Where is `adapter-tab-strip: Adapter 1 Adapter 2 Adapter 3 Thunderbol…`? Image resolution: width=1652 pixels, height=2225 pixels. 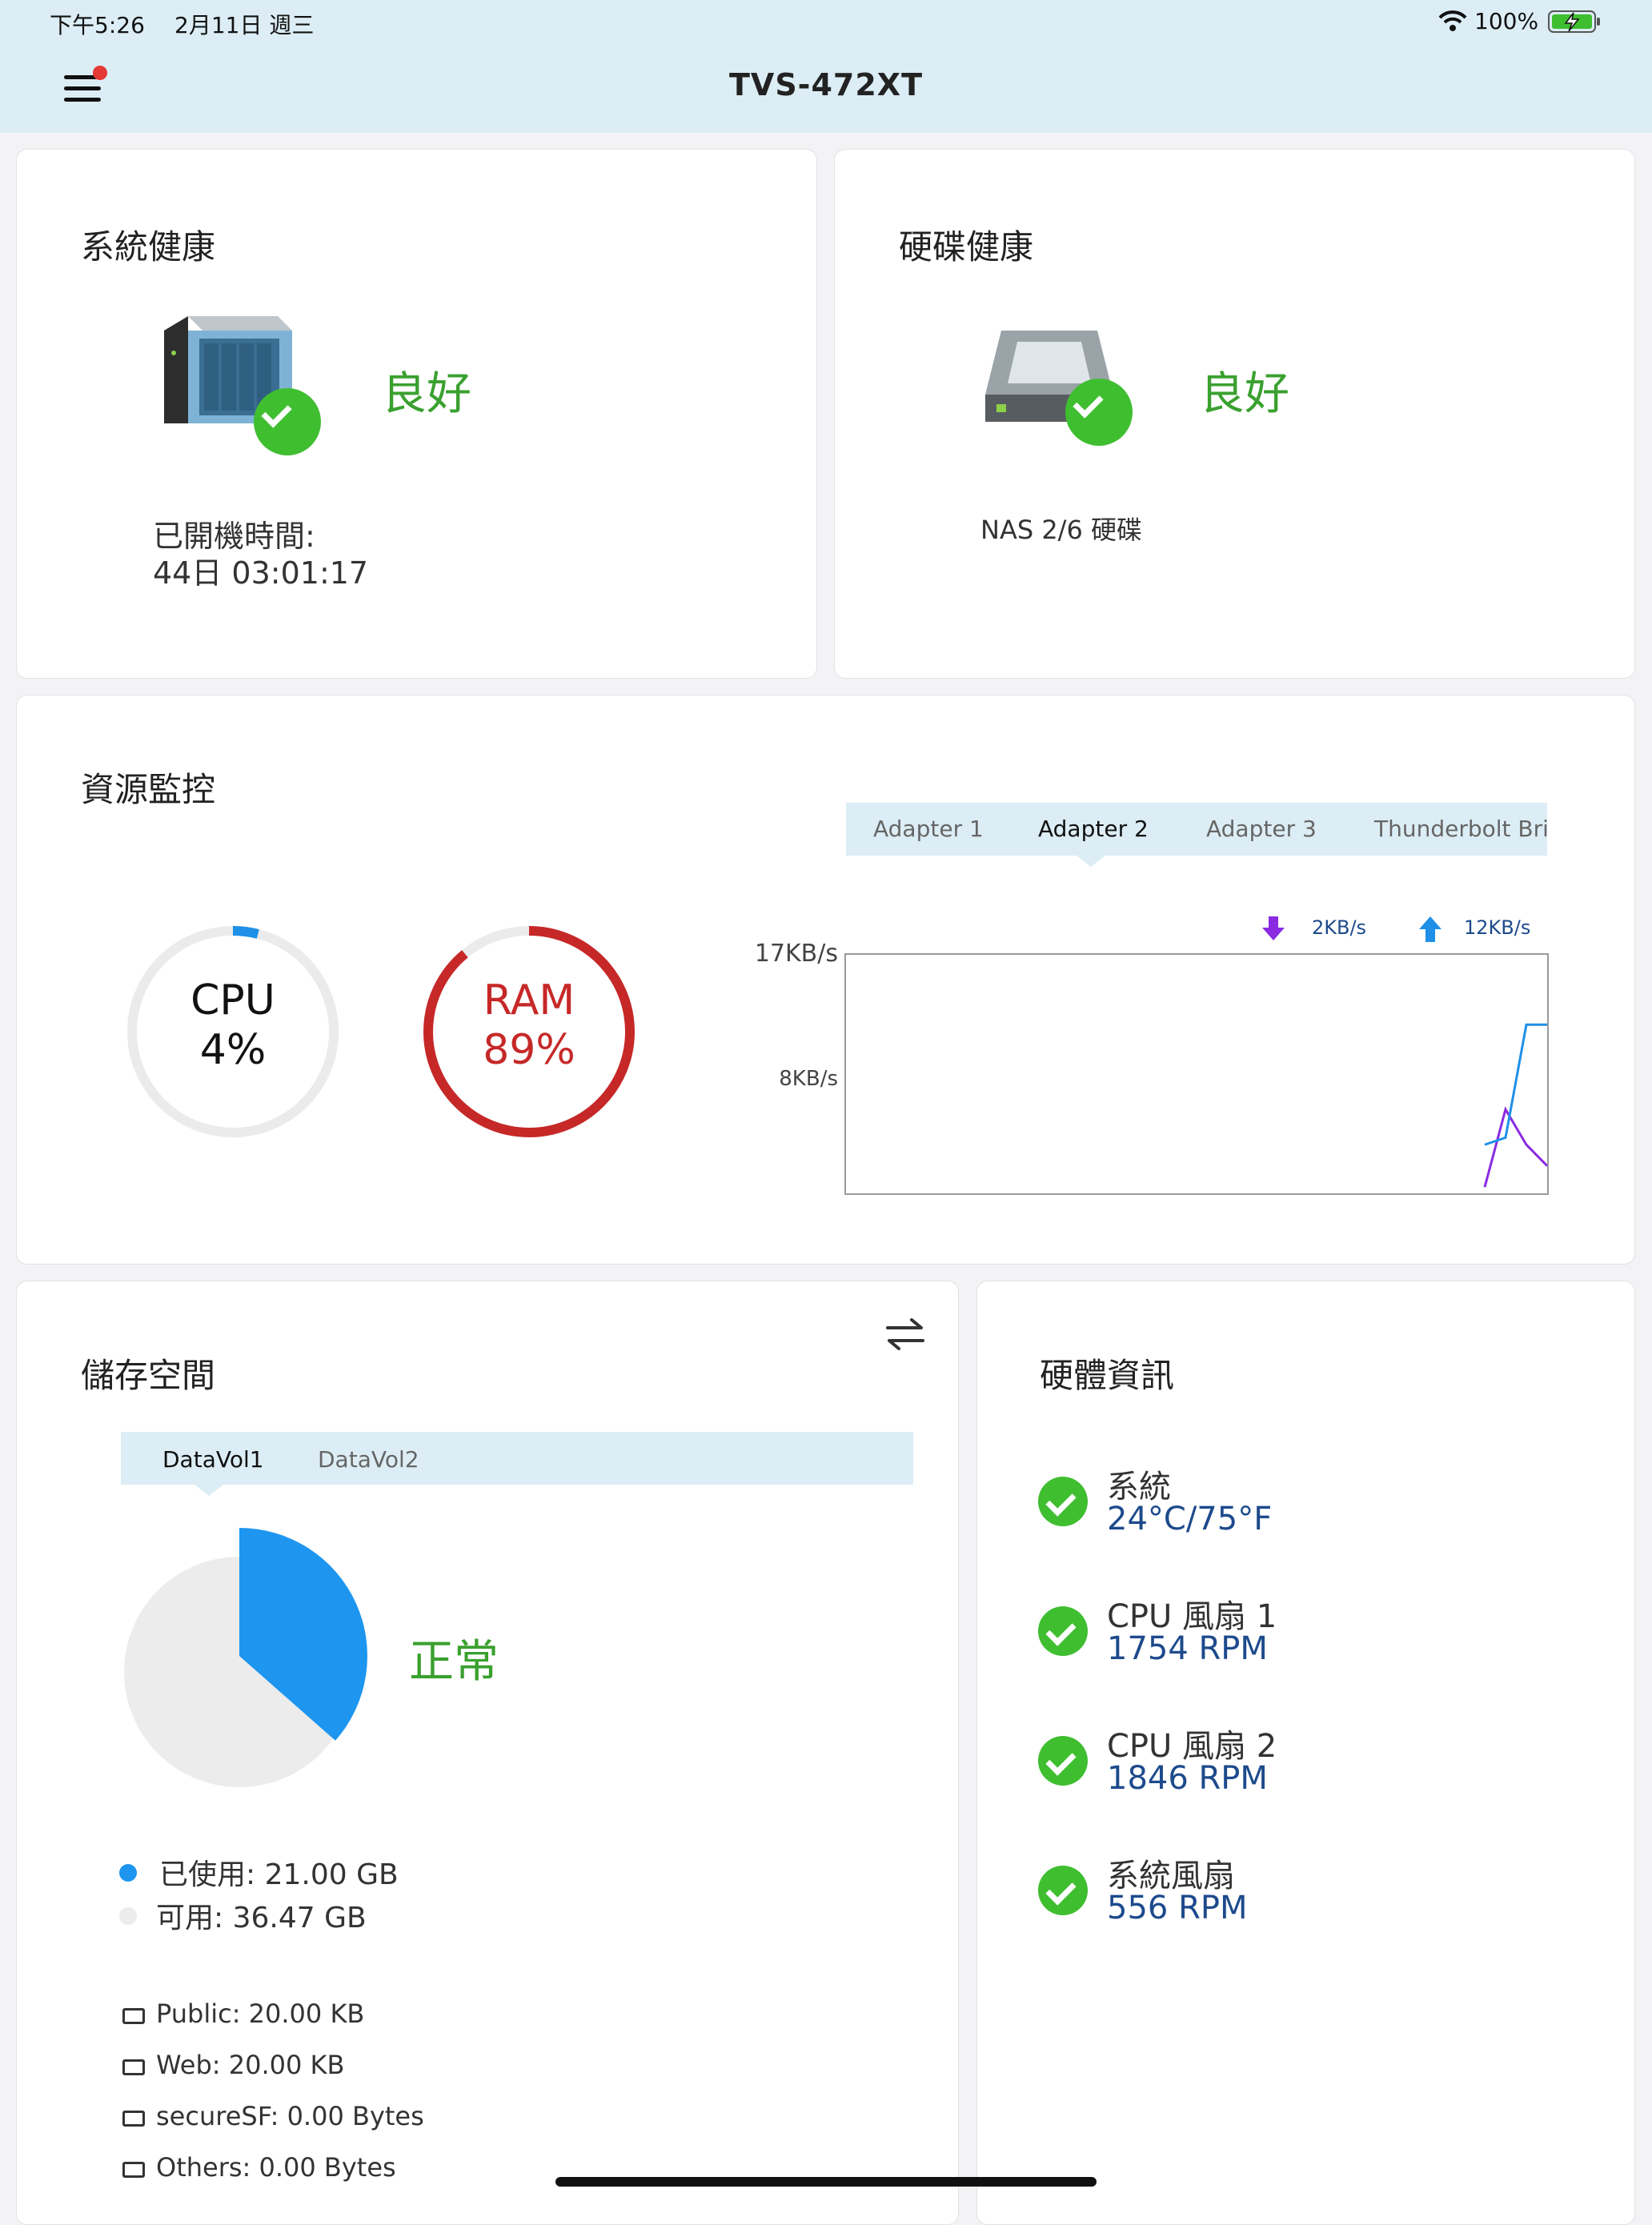 adapter-tab-strip: Adapter 1 Adapter 2 Adapter 3 Thunderbol… is located at coordinates (1196, 830).